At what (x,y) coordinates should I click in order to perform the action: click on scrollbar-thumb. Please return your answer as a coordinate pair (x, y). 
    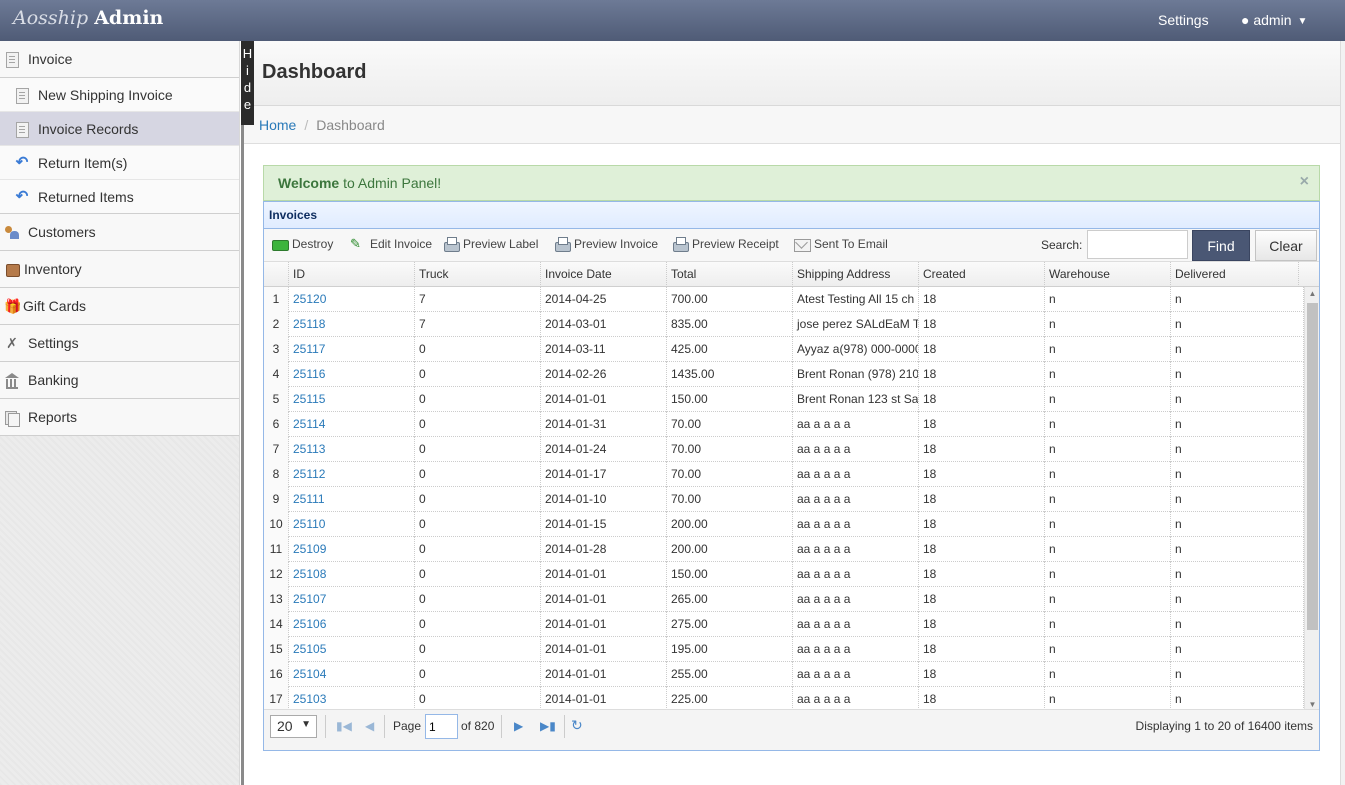
    Looking at the image, I should click on (1312, 466).